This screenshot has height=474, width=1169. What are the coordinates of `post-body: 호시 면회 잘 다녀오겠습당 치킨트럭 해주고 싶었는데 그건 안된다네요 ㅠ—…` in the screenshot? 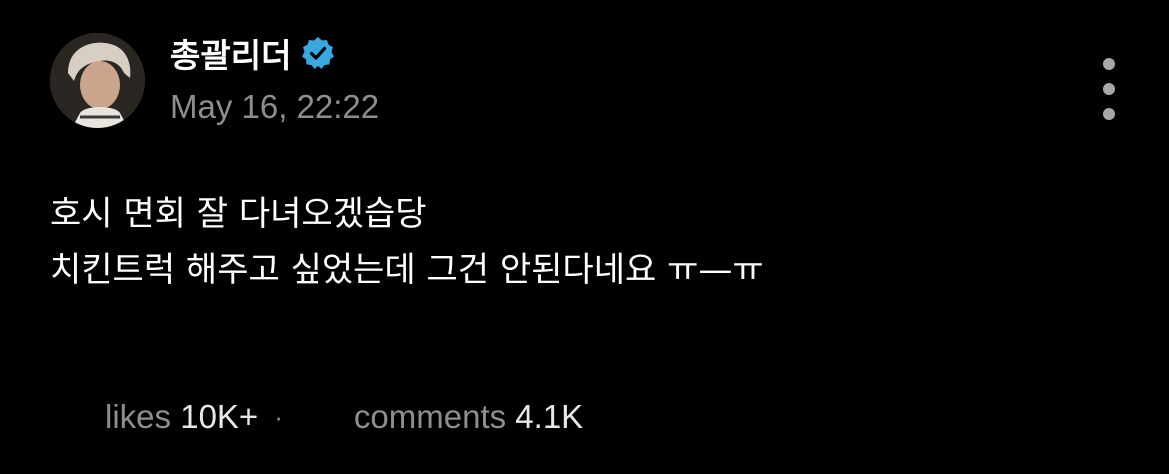 It's located at (407, 242).